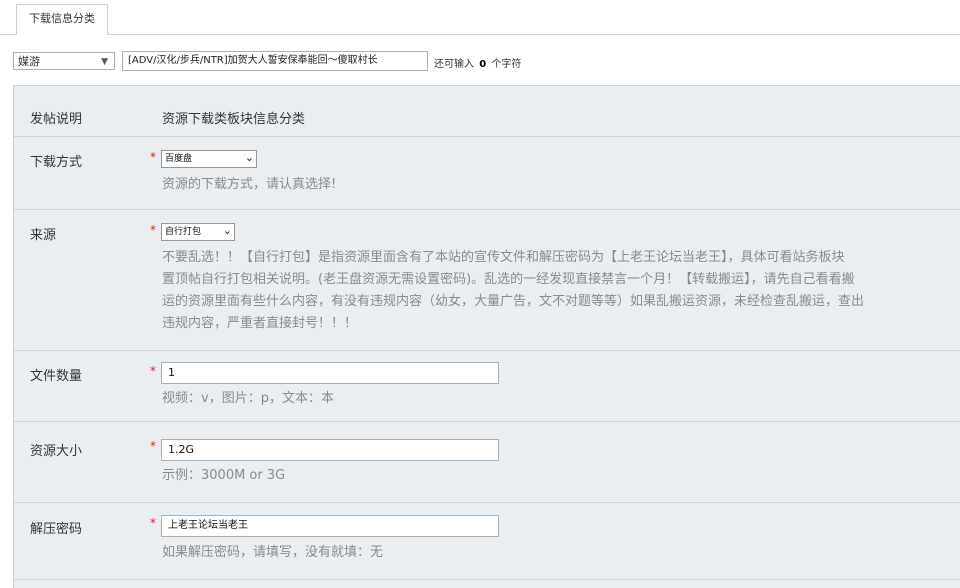 Image resolution: width=960 pixels, height=588 pixels. What do you see at coordinates (183, 232) in the screenshot?
I see `source-value: 自行打包` at bounding box center [183, 232].